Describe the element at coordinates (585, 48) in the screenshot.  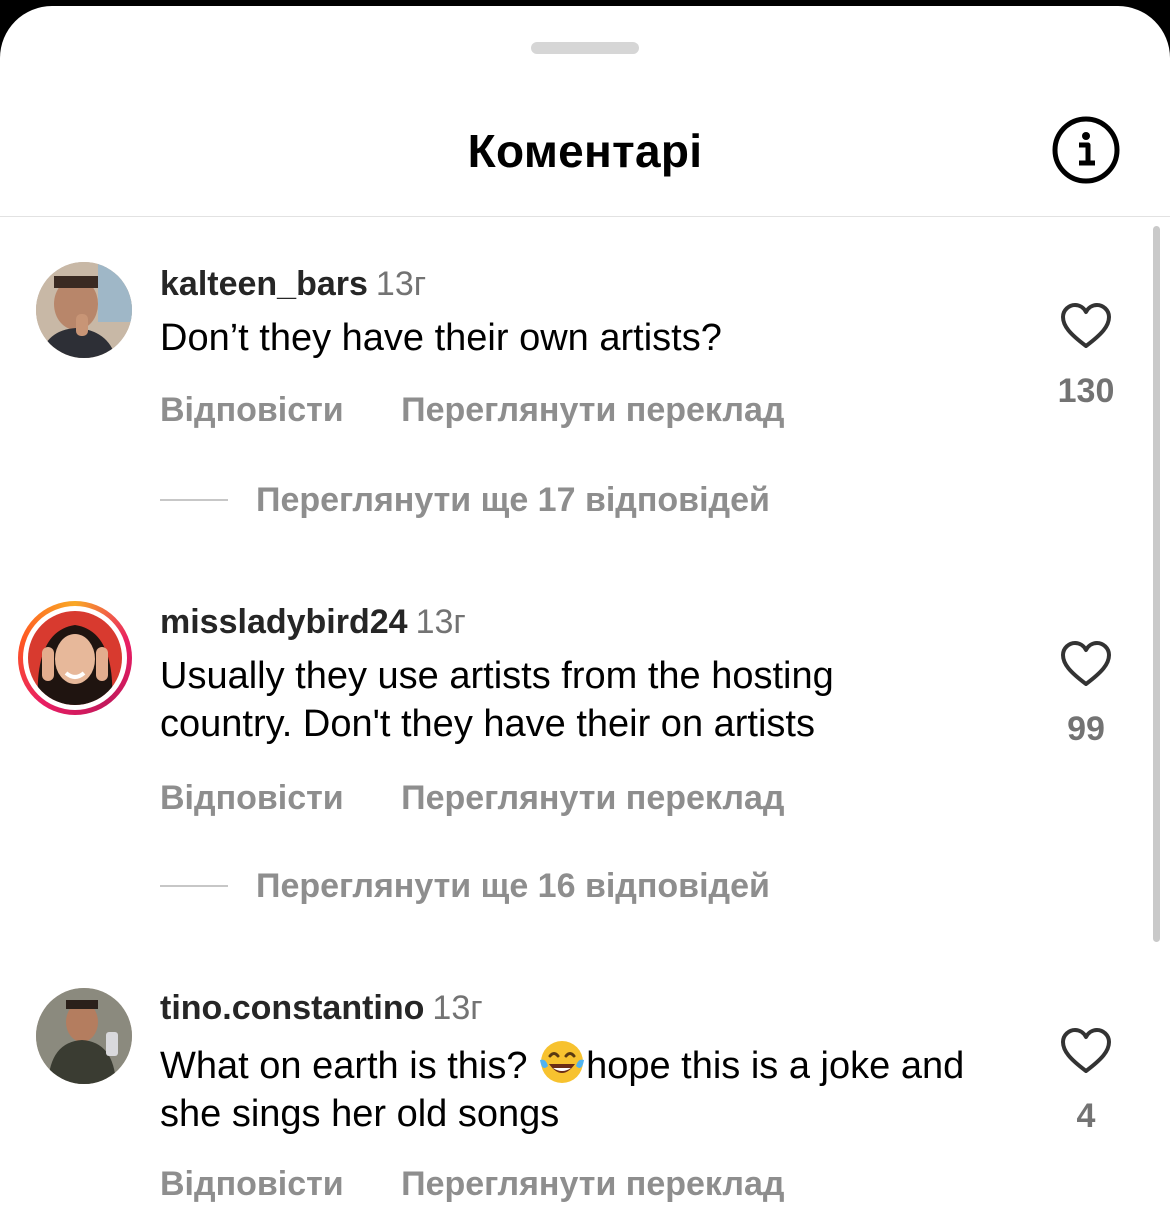
I see `drag-handle` at that location.